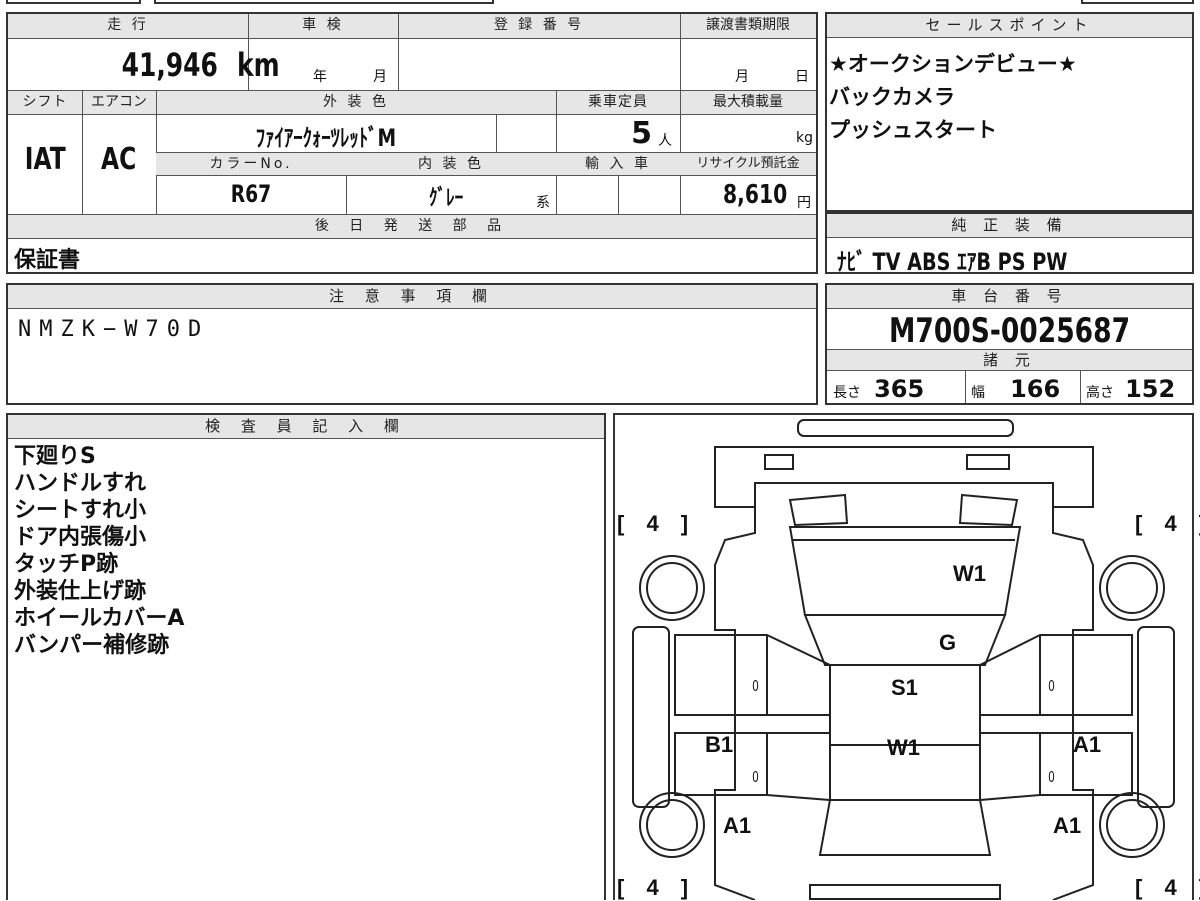  What do you see at coordinates (45, 159) in the screenshot?
I see `shift-value: IAT` at bounding box center [45, 159].